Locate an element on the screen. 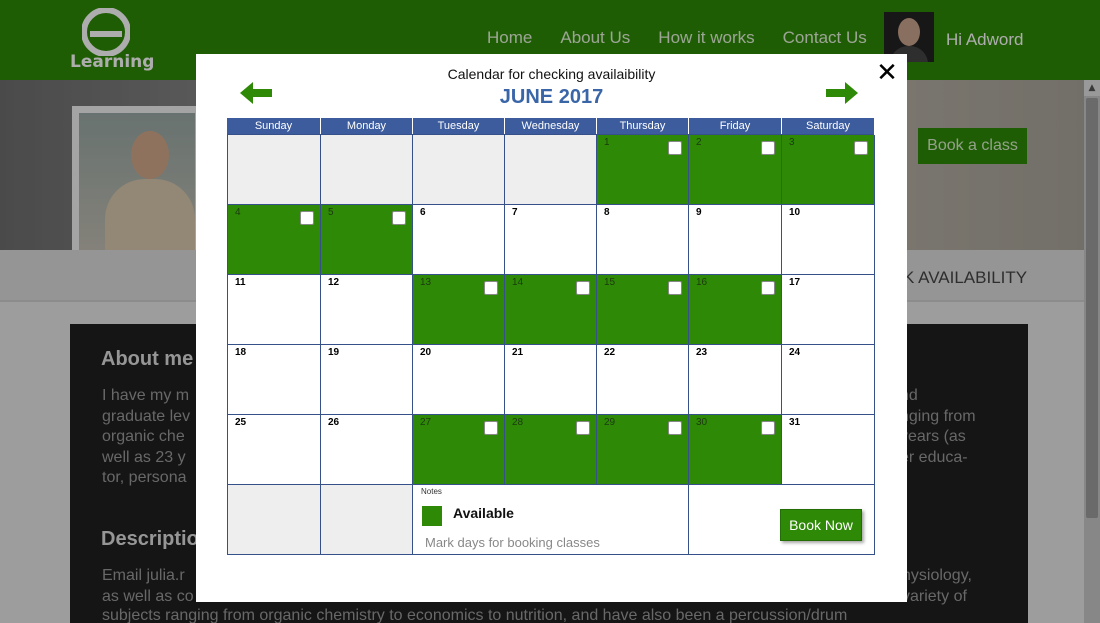 This screenshot has width=1100, height=623. day-number: 12 is located at coordinates (334, 282).